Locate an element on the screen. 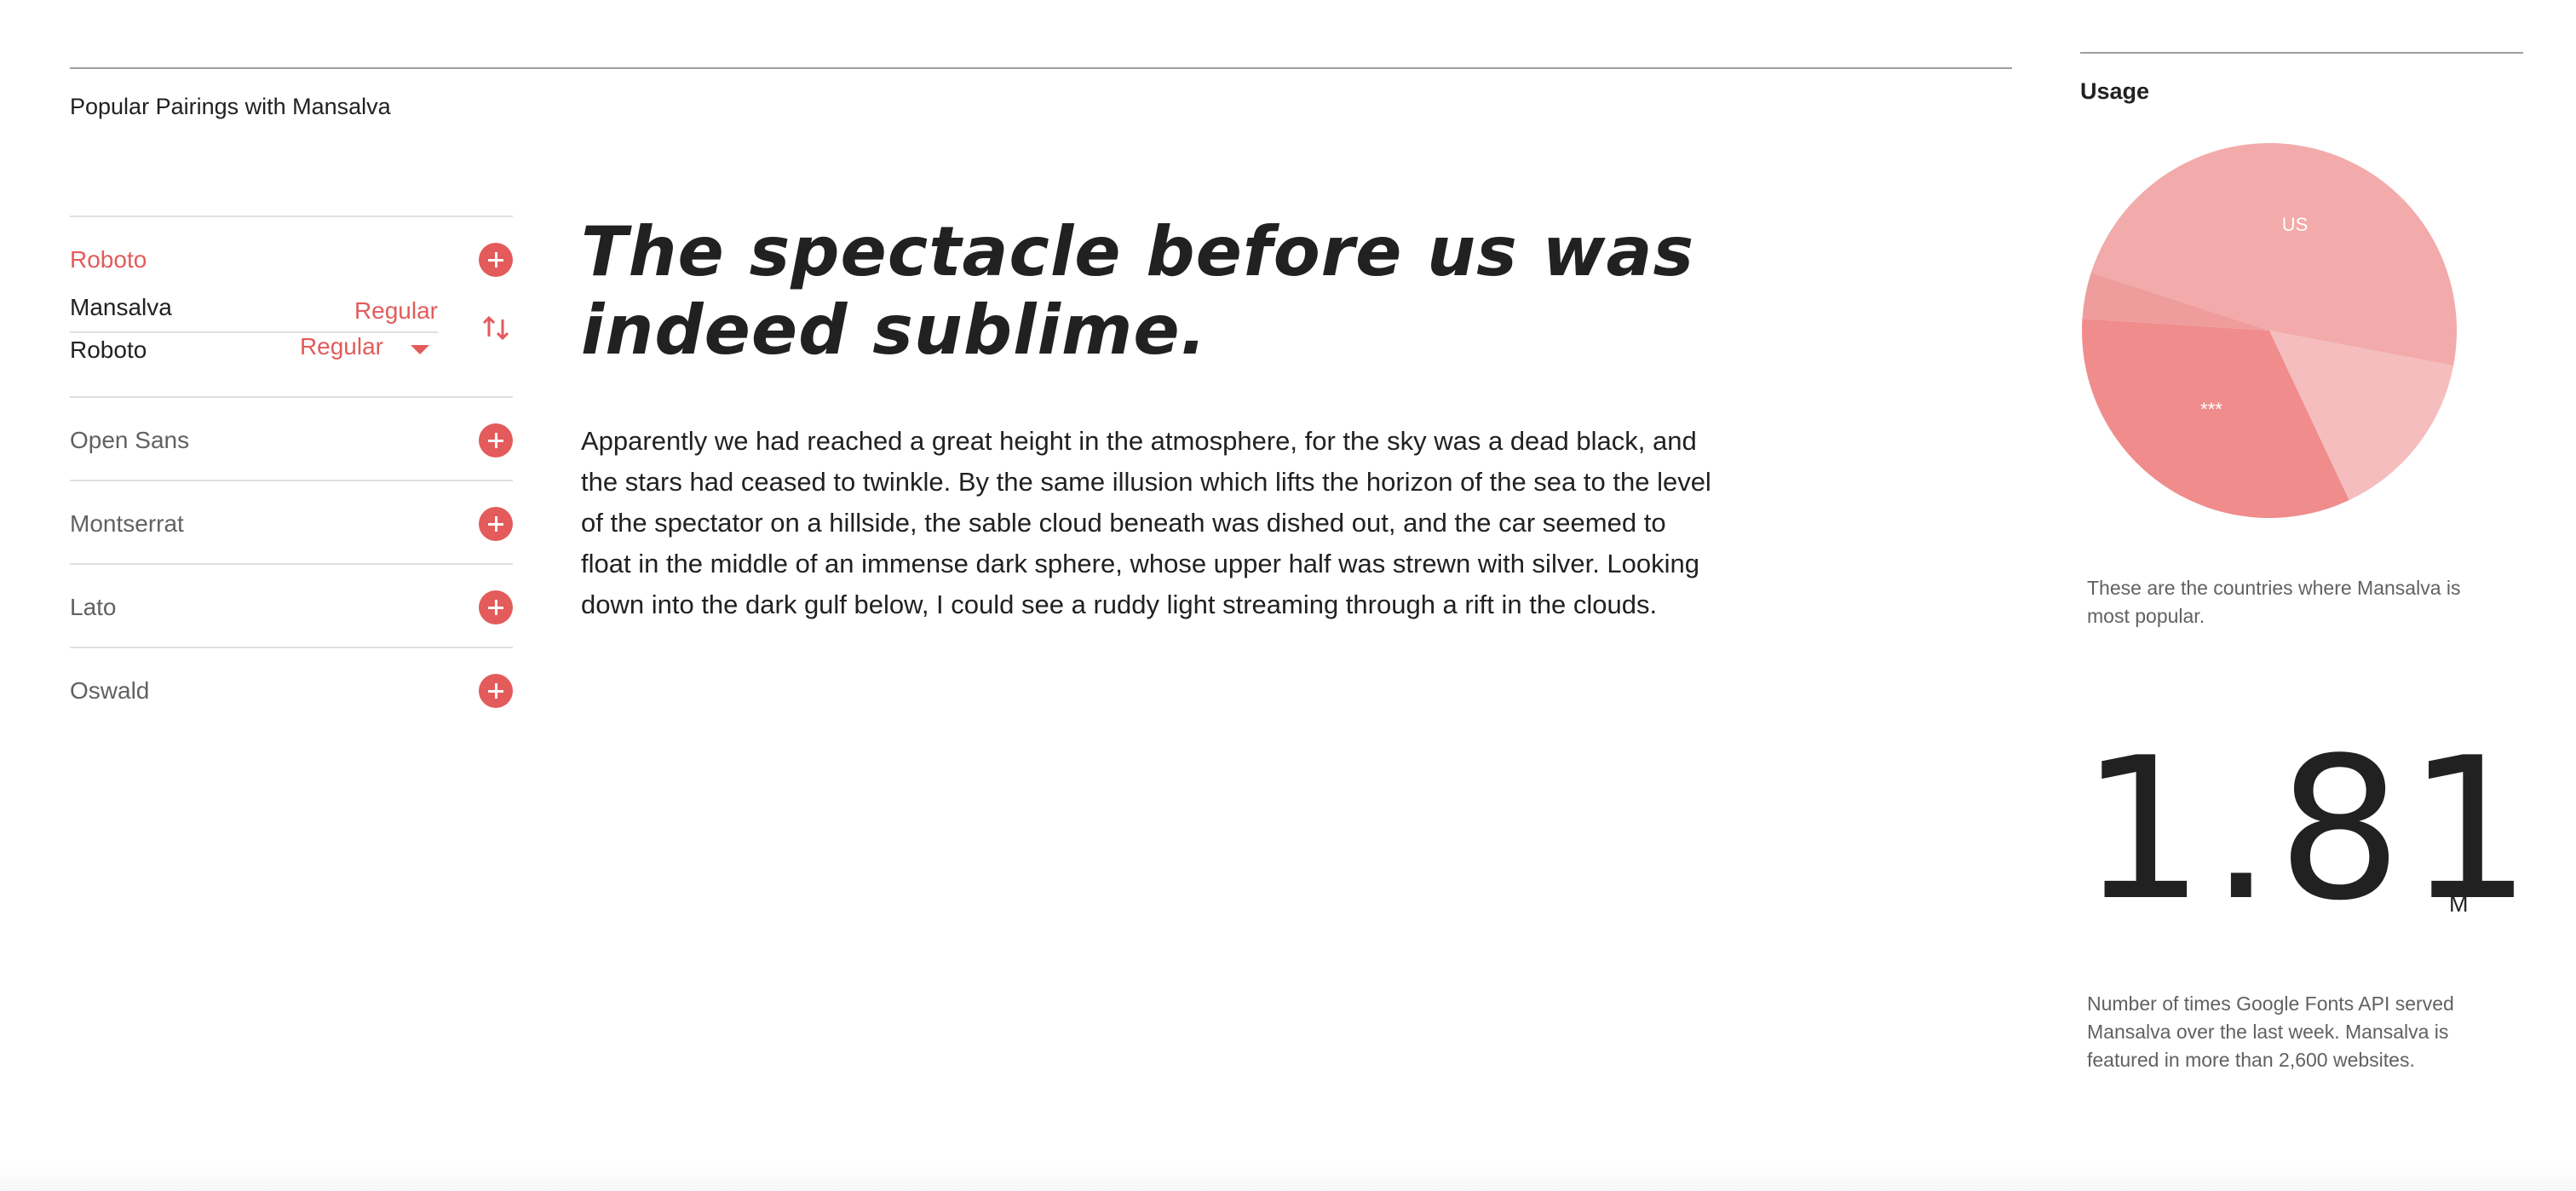 The height and width of the screenshot is (1191, 2576). pairing-label: Montserrat is located at coordinates (127, 523).